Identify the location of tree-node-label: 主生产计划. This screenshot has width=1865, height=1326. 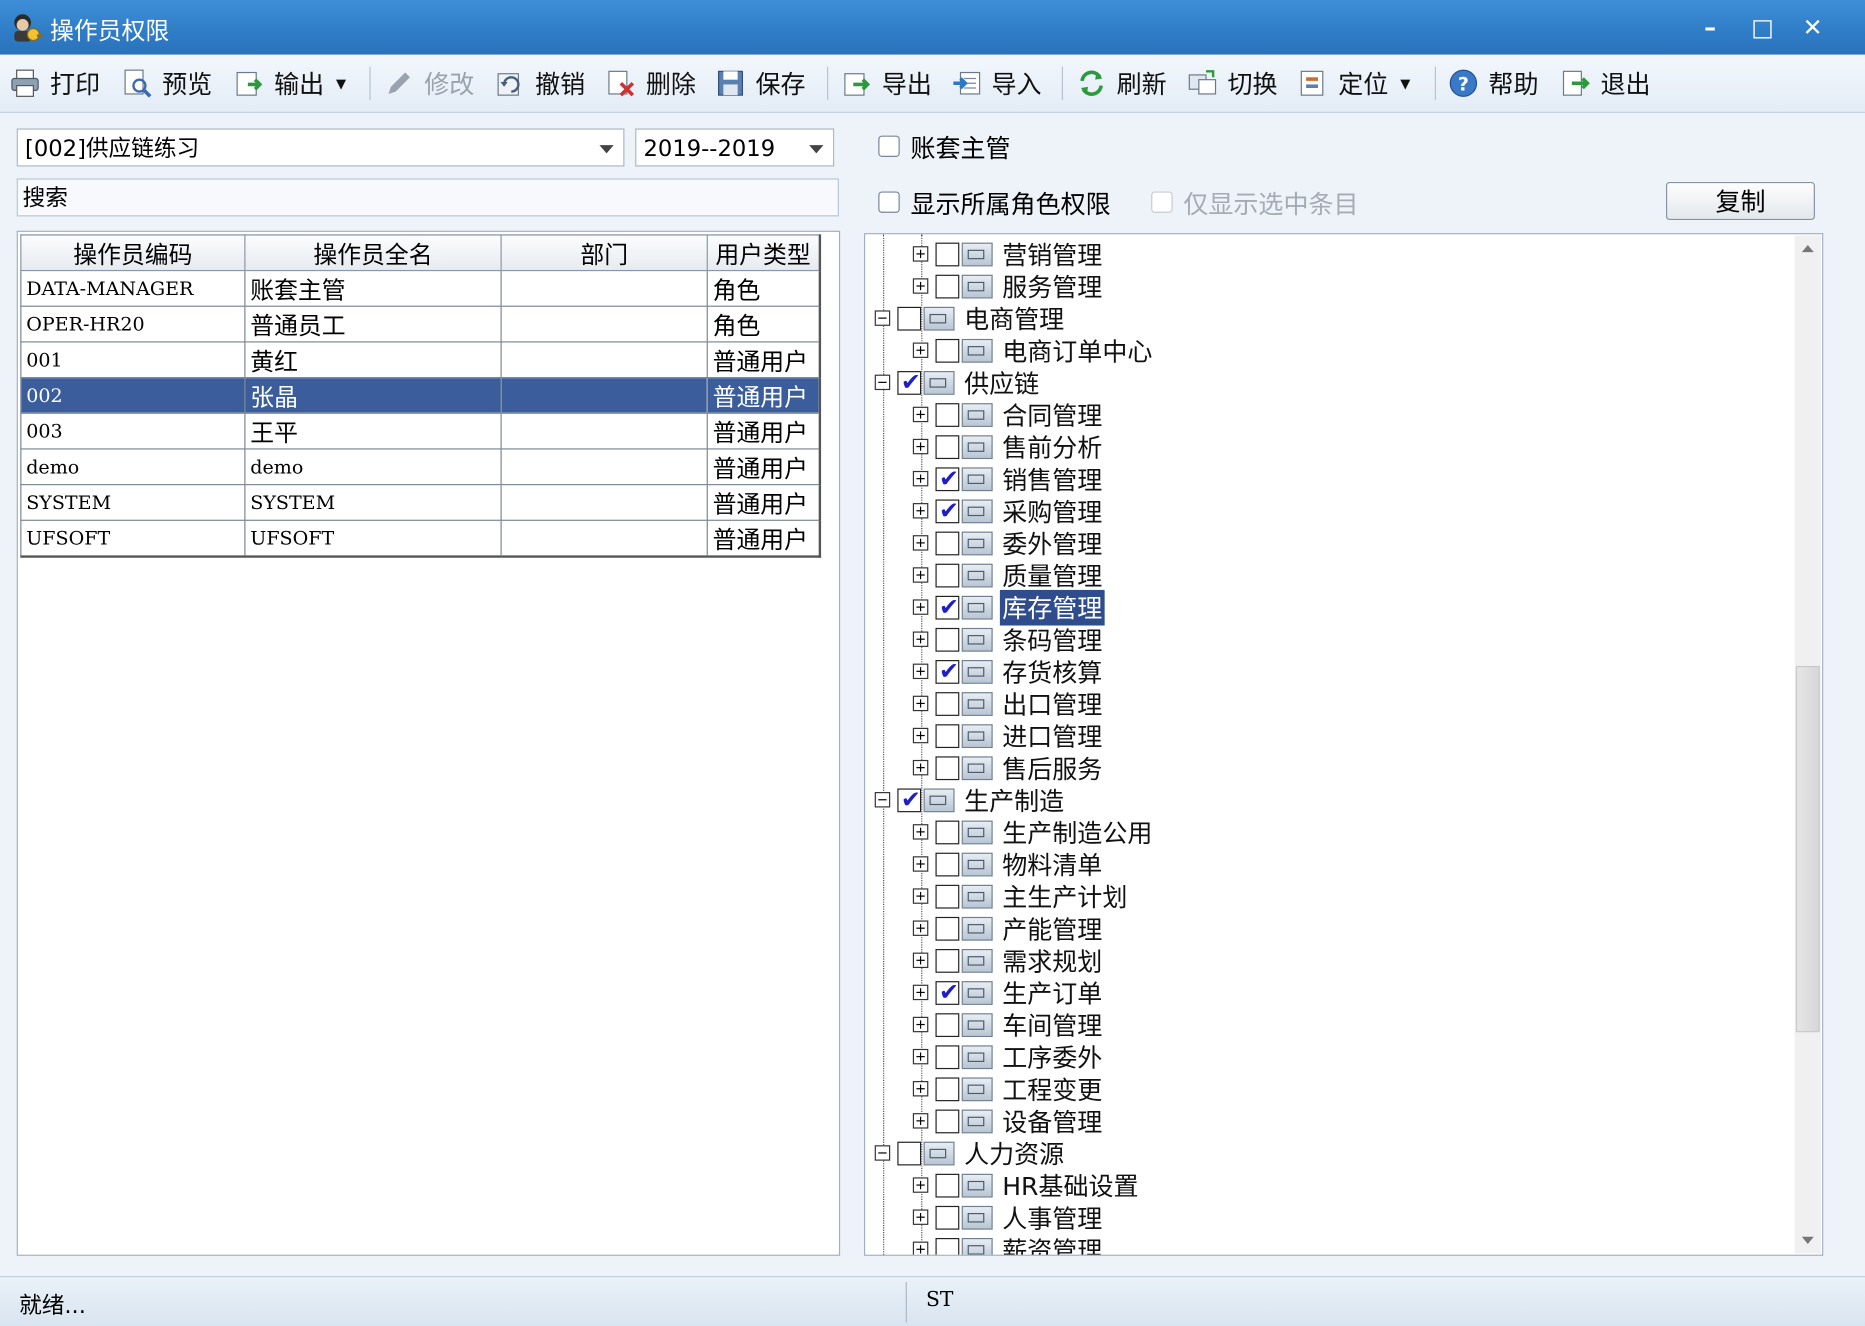
(1065, 896).